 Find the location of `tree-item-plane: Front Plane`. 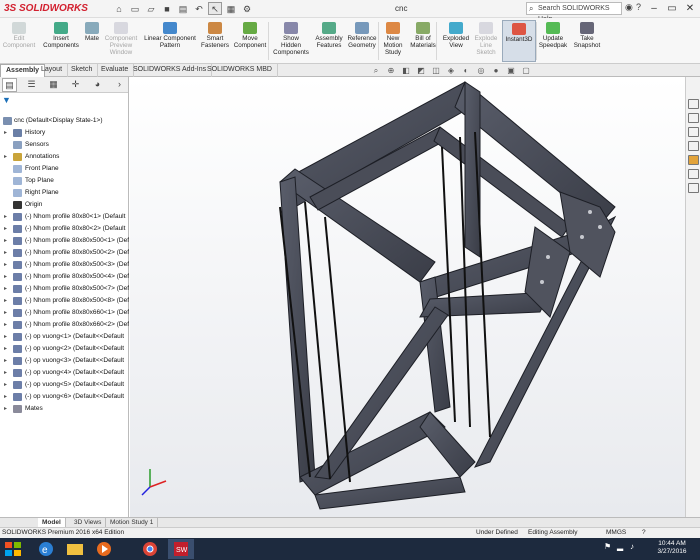

tree-item-plane: Front Plane is located at coordinates (64, 169).